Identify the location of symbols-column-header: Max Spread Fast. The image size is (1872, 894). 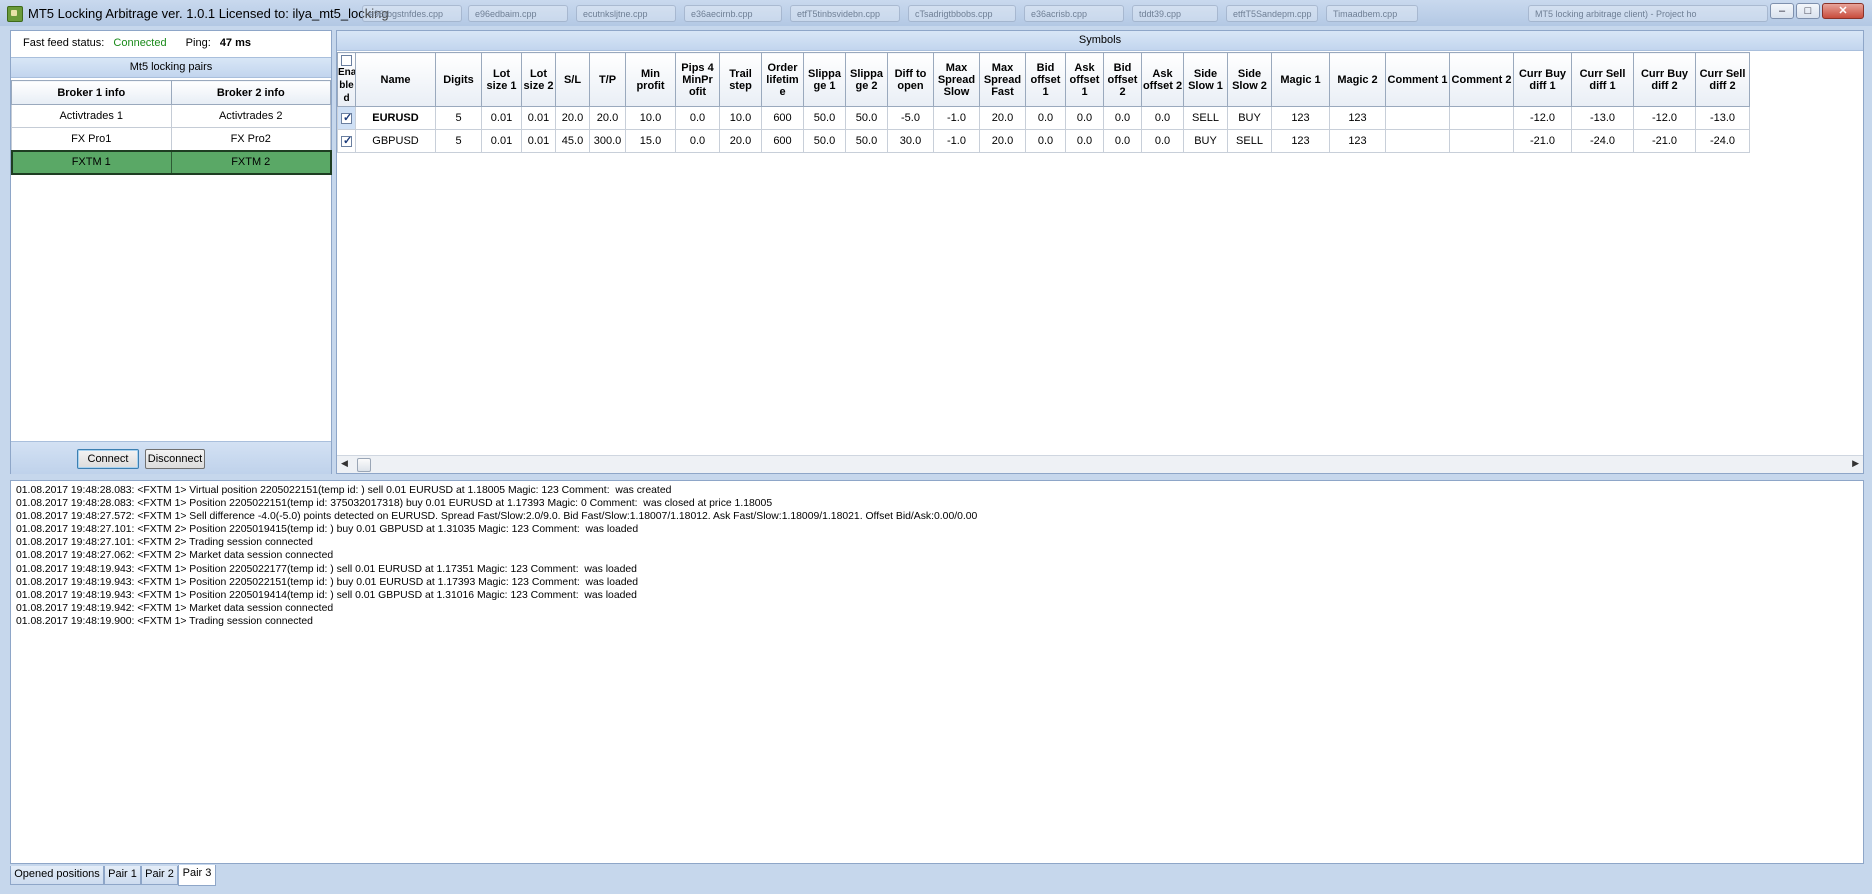
(1002, 79).